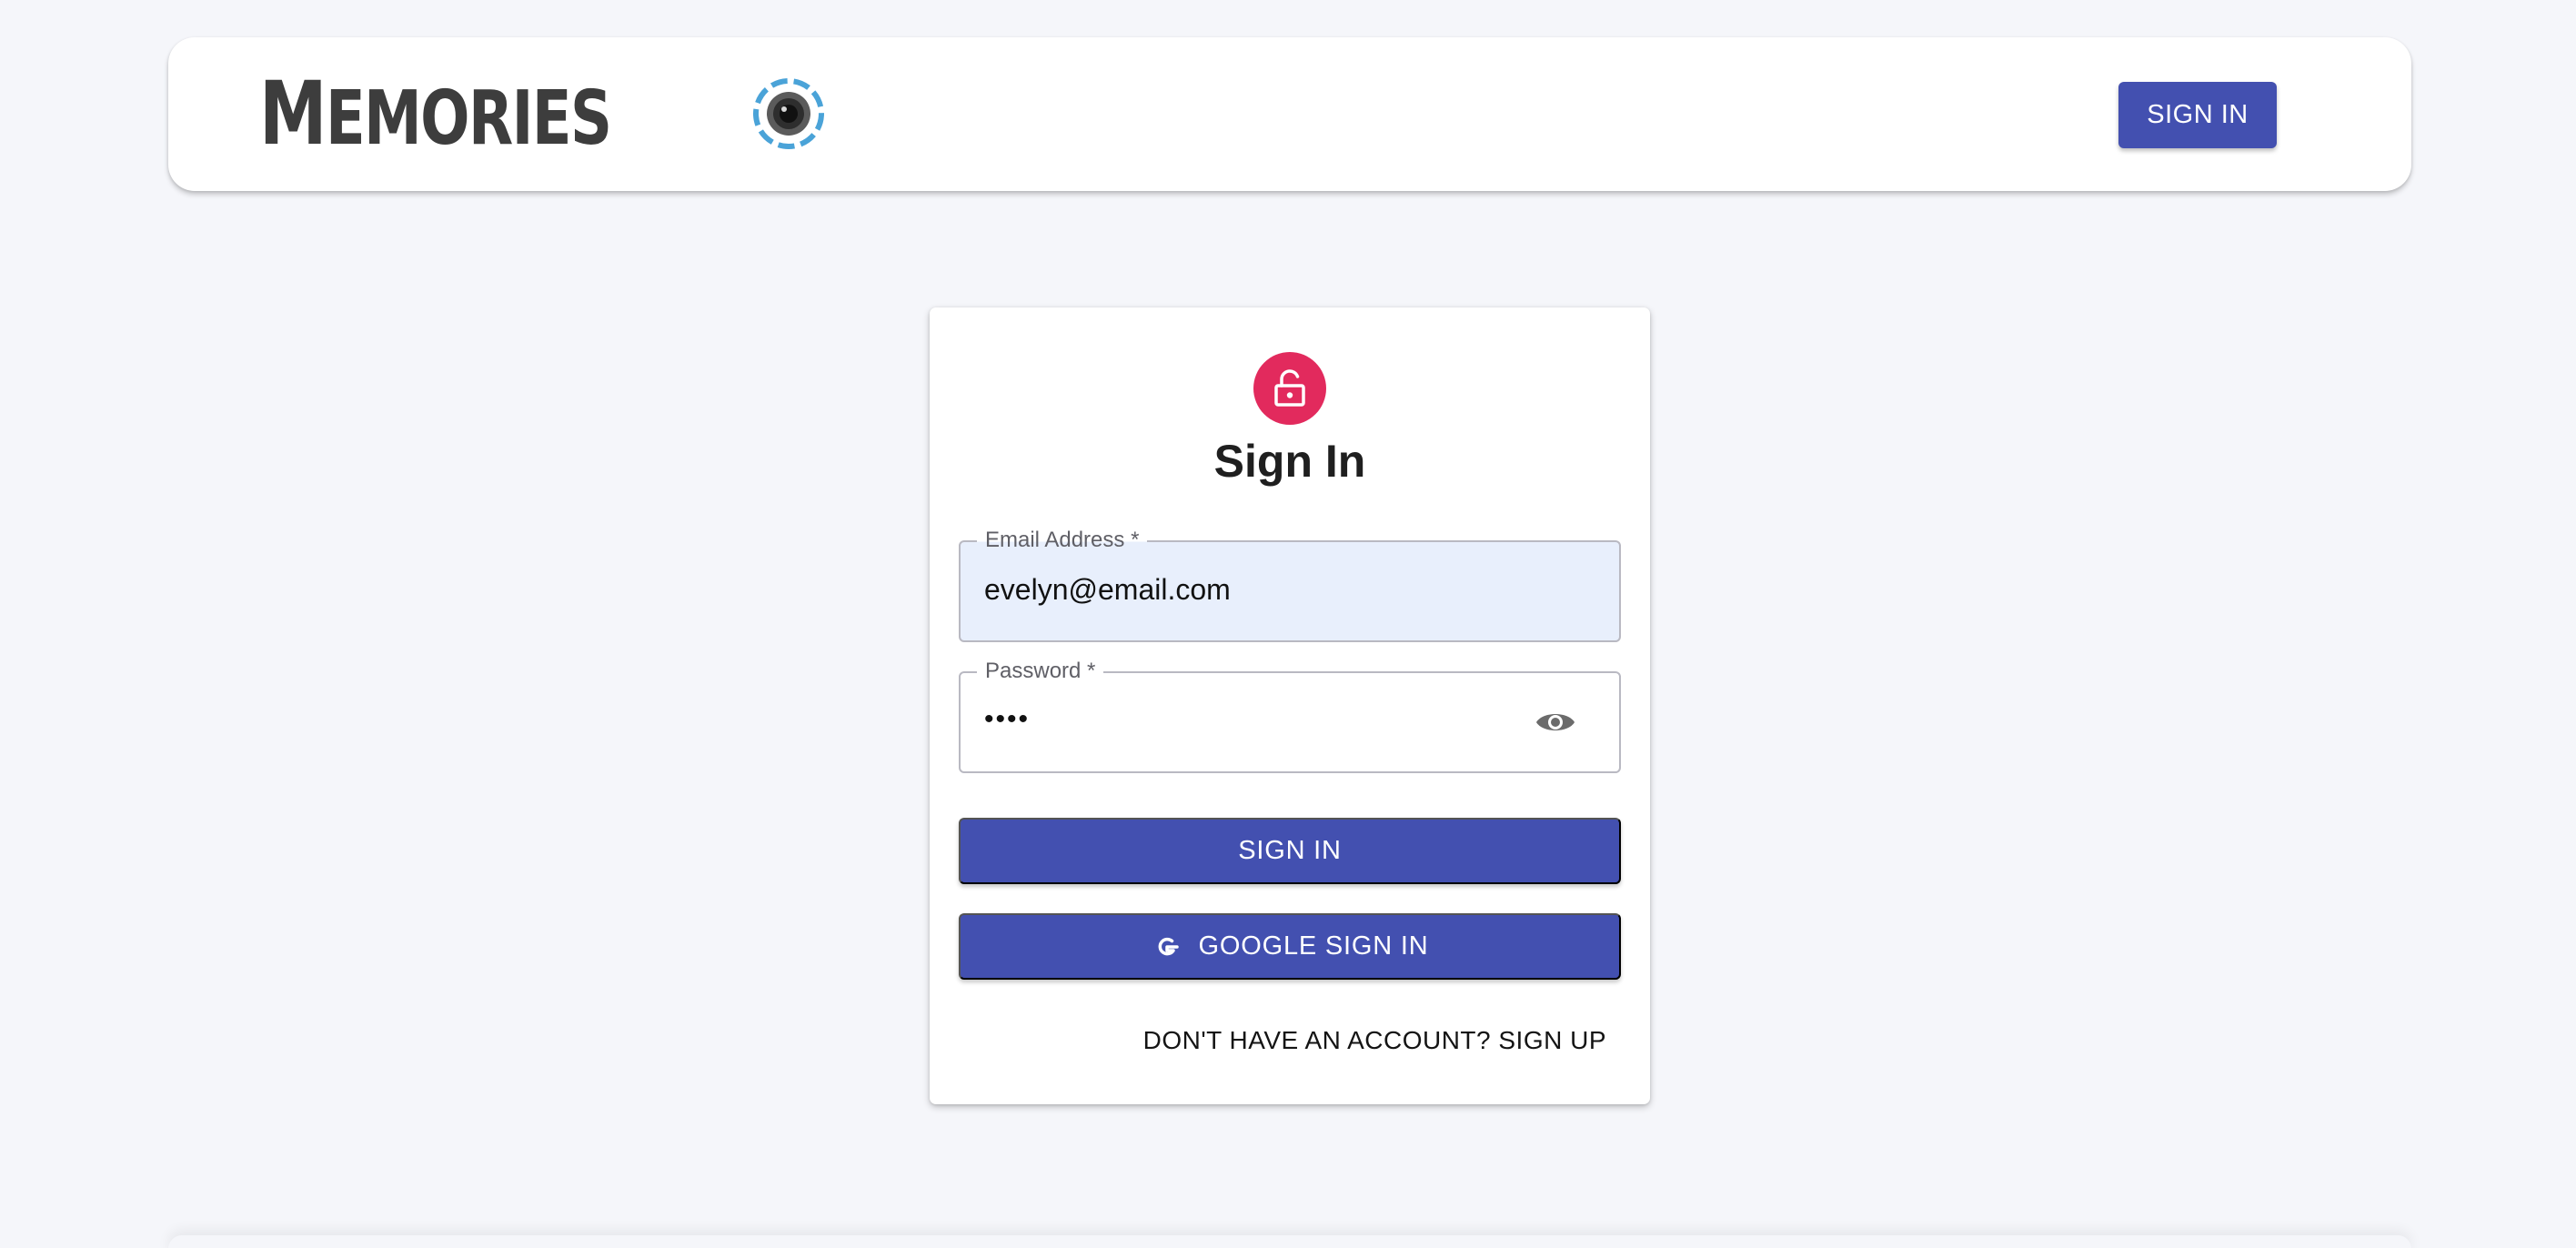  What do you see at coordinates (1290, 851) in the screenshot?
I see `sign-in-button: SIGN IN` at bounding box center [1290, 851].